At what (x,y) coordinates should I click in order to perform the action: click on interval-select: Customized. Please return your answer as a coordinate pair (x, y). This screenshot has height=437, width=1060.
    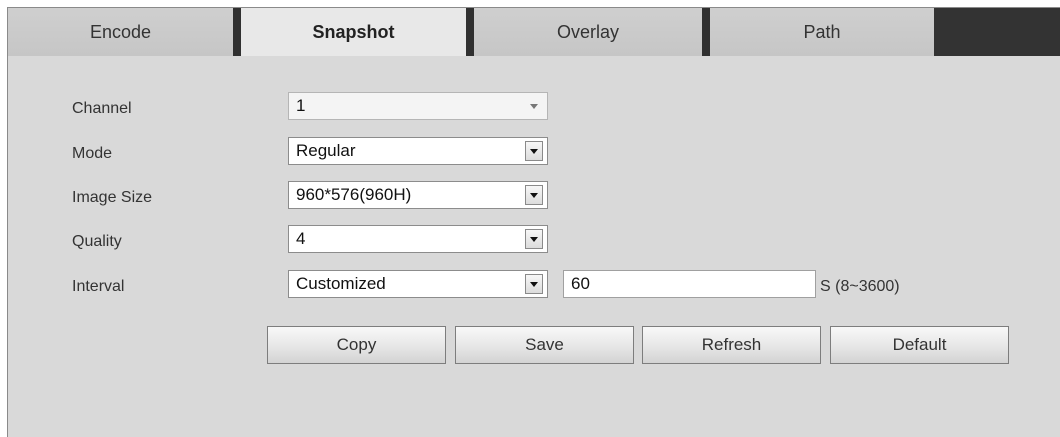
    Looking at the image, I should click on (418, 284).